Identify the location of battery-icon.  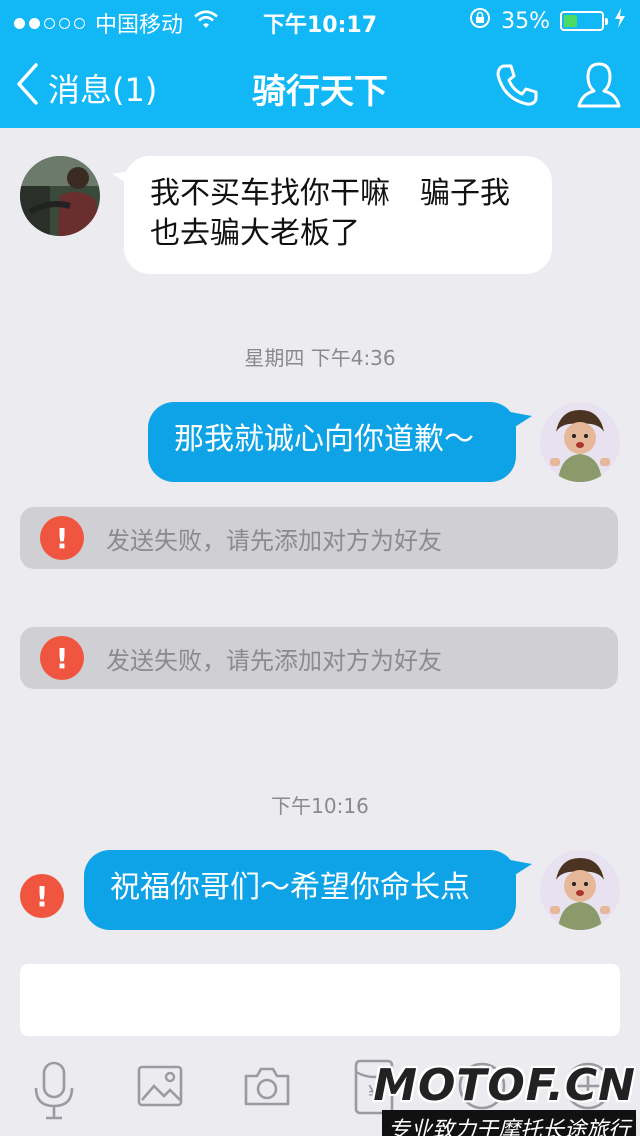
(584, 21).